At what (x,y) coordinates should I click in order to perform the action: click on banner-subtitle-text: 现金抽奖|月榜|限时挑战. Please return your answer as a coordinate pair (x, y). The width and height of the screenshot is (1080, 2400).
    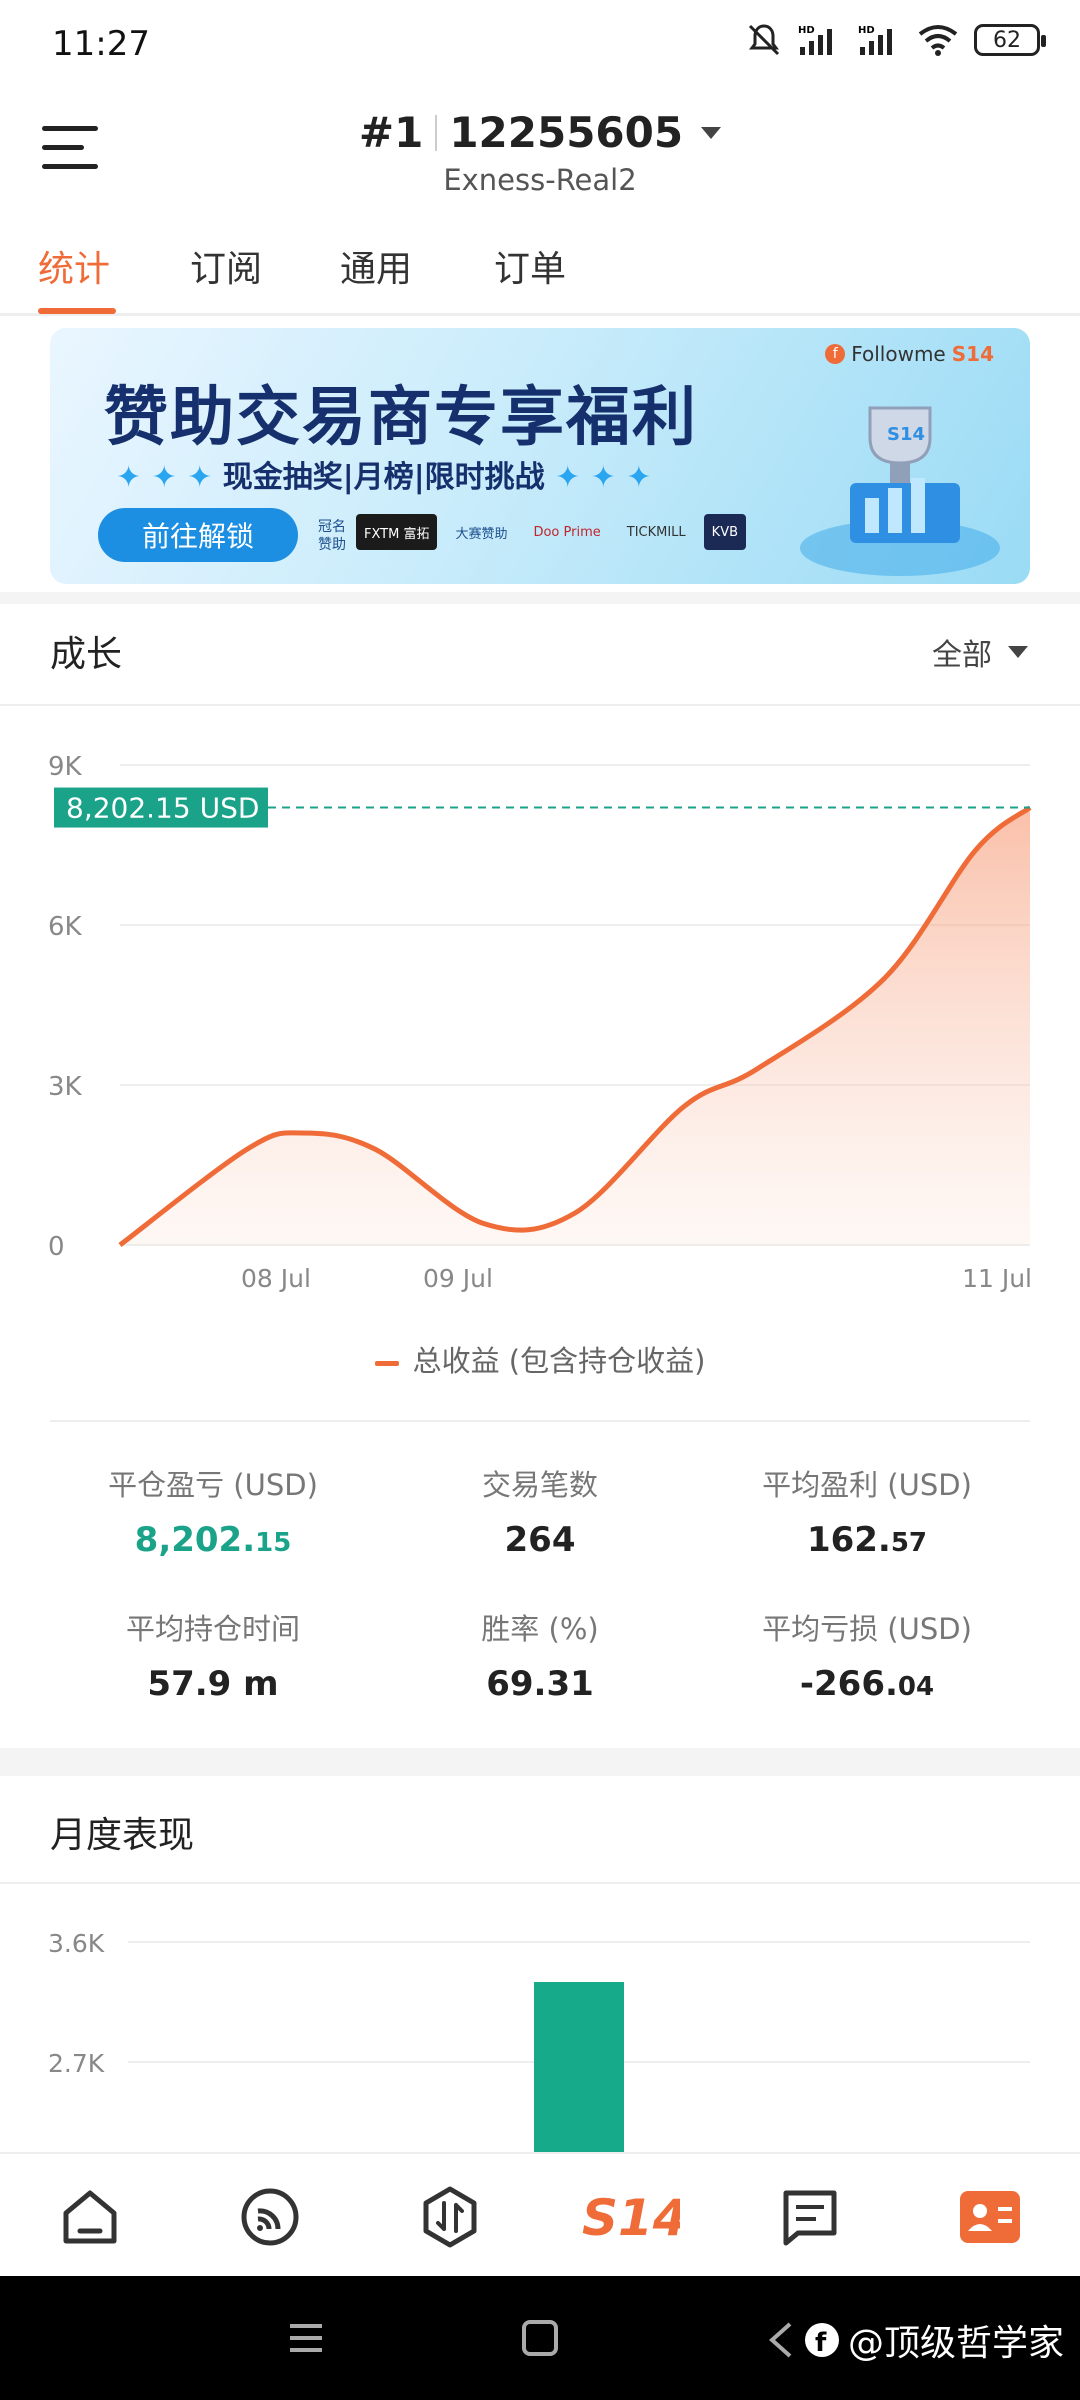
    Looking at the image, I should click on (383, 477).